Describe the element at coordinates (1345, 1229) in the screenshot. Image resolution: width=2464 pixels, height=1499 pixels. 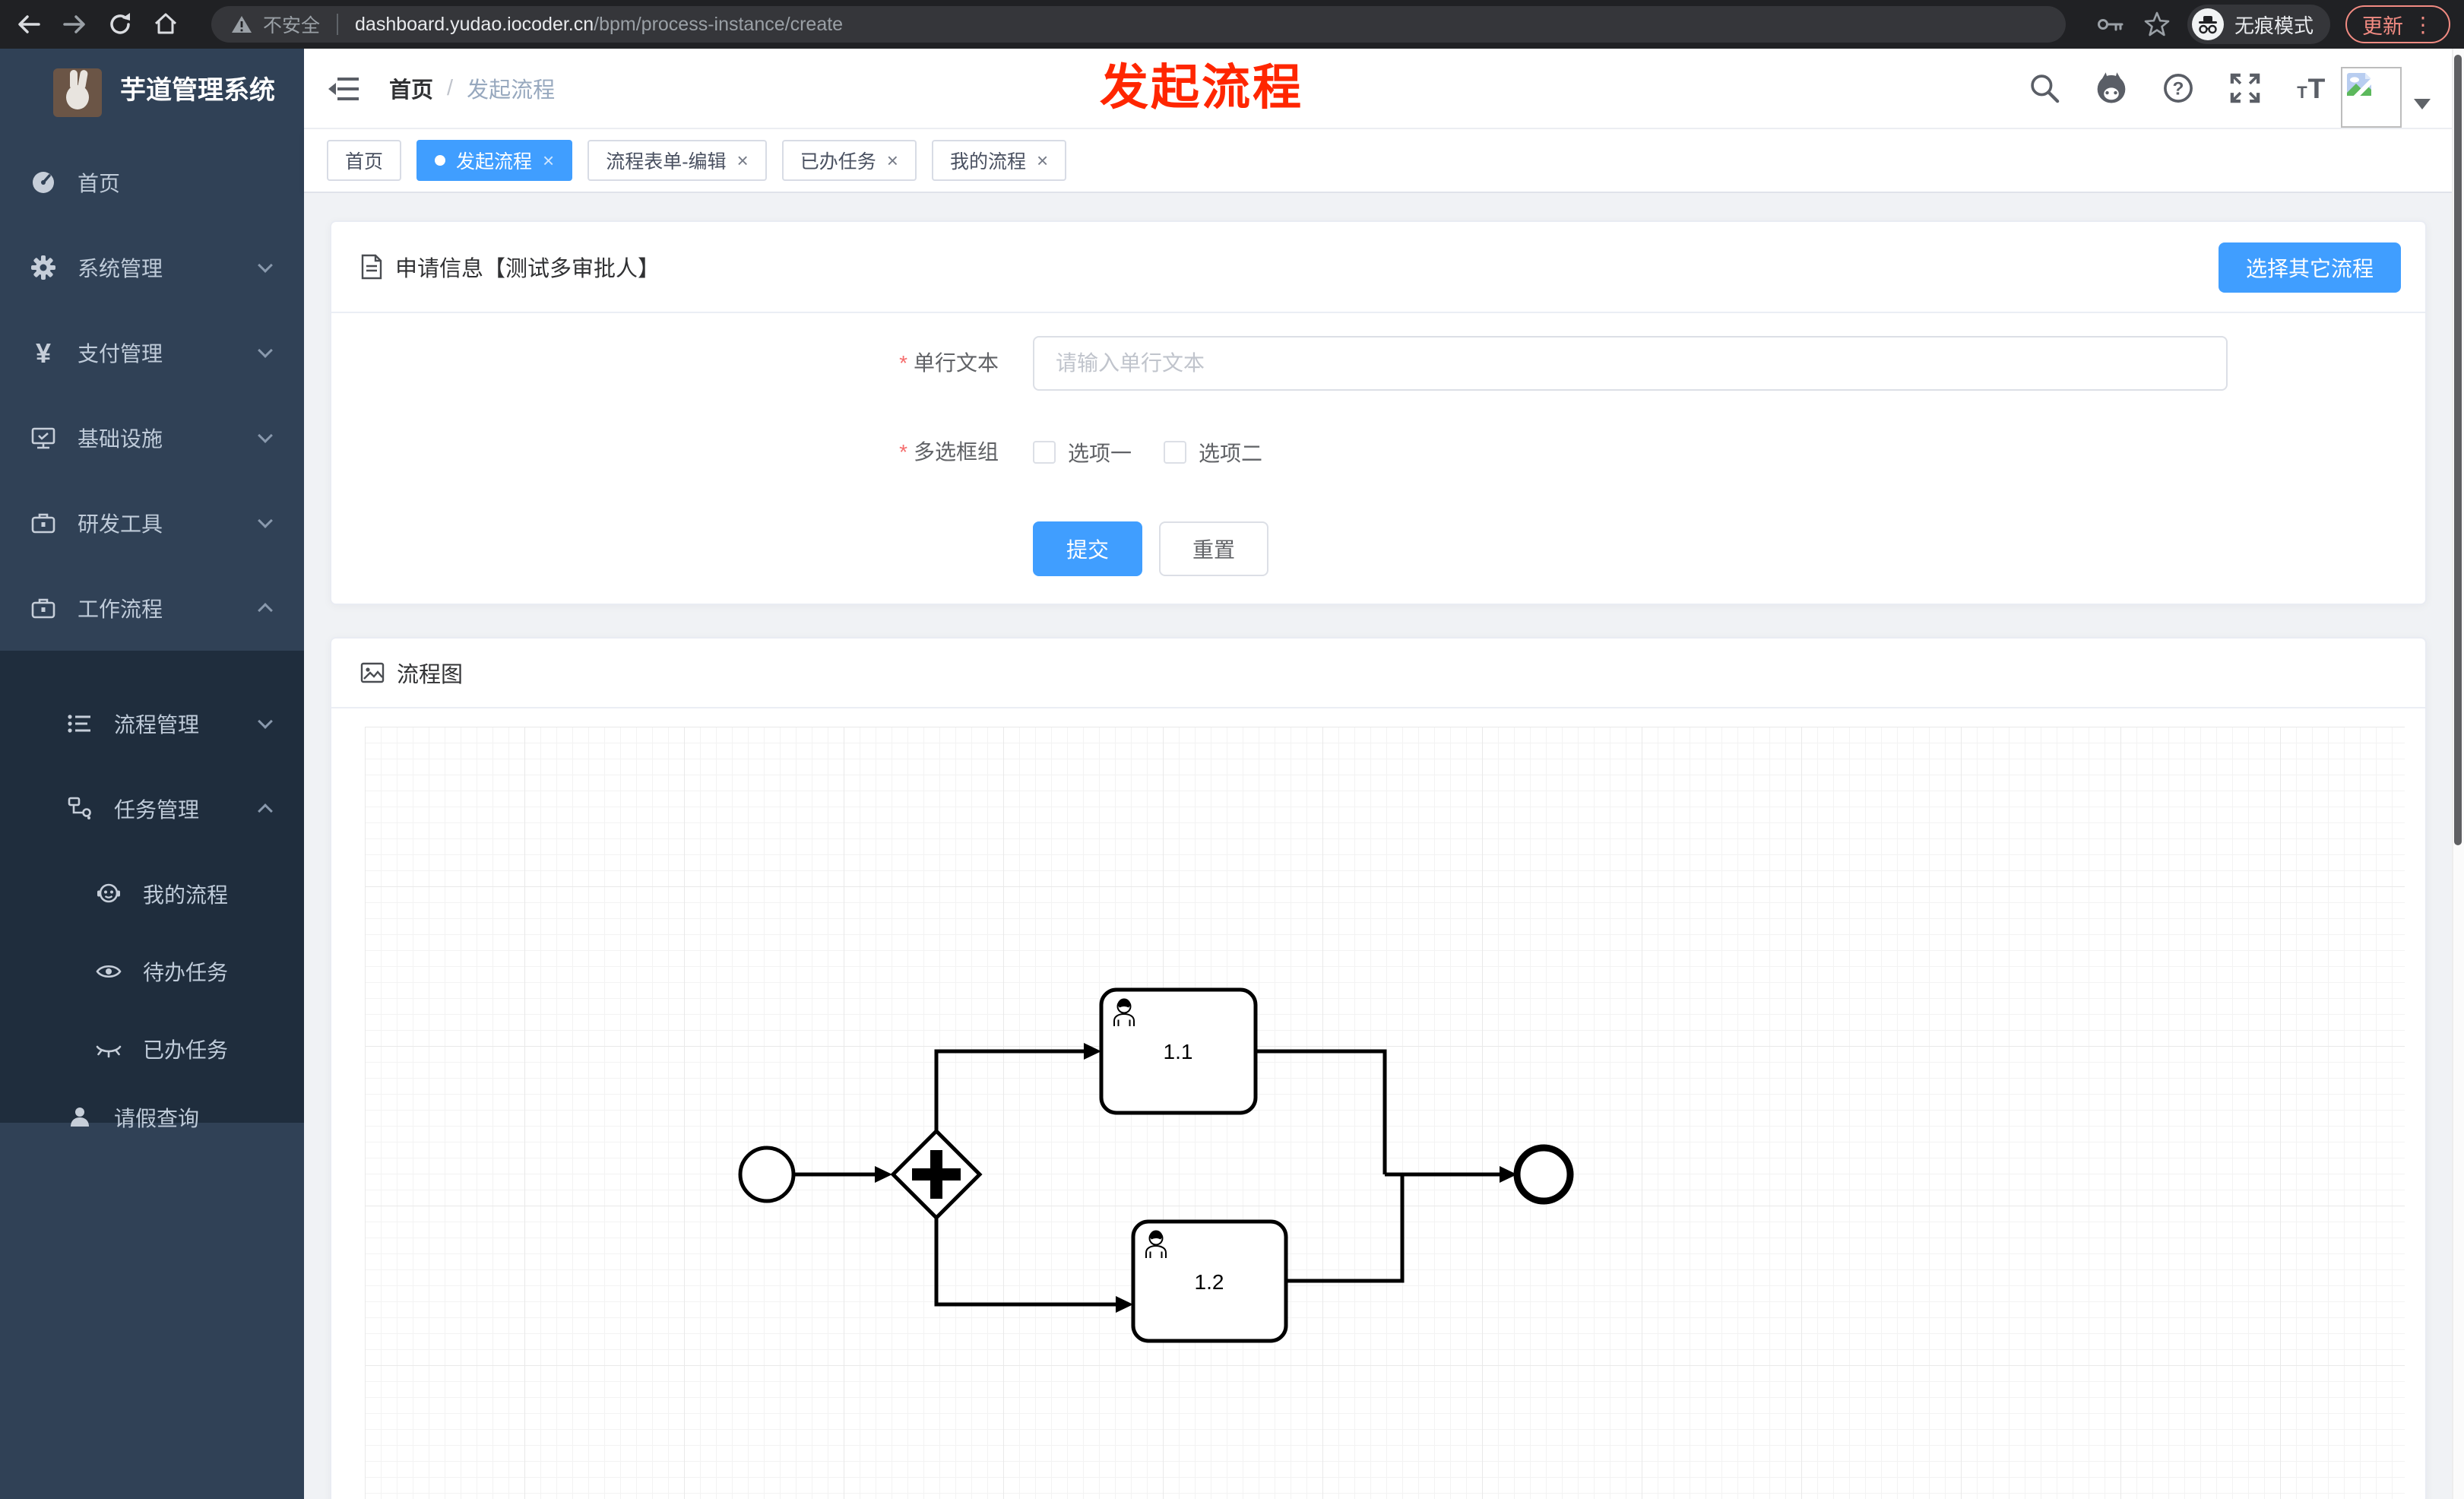
I see `flow-edge-task12-end` at that location.